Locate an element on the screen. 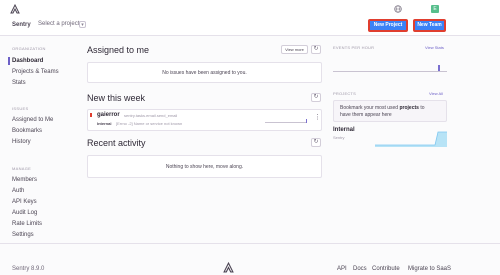  projects-heading: PROJECTS is located at coordinates (344, 93).